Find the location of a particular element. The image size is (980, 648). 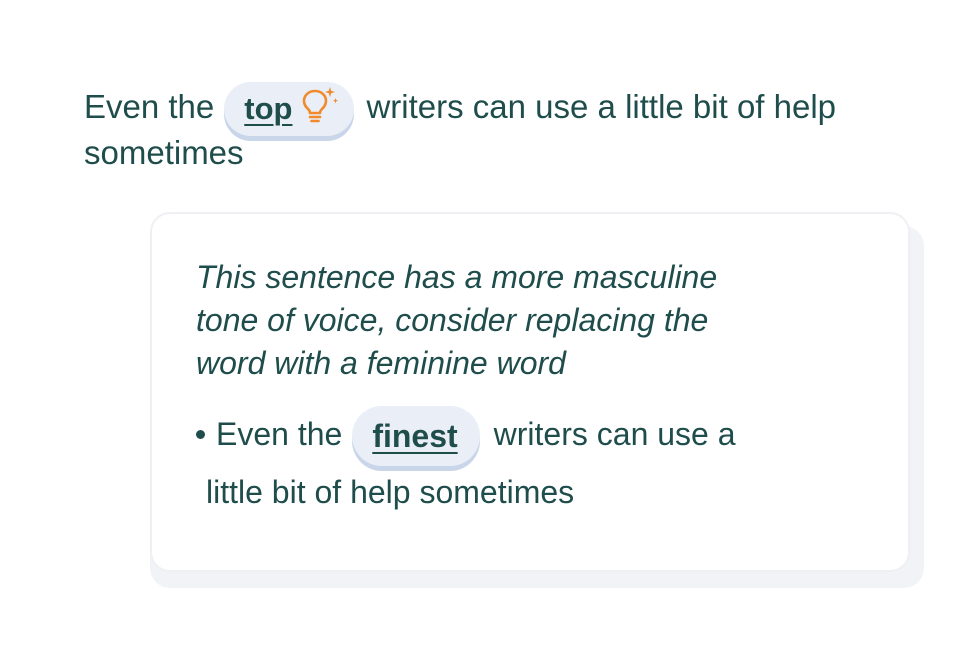

suggestion-message-line-1: This sentence has a more masculine is located at coordinates (457, 277).